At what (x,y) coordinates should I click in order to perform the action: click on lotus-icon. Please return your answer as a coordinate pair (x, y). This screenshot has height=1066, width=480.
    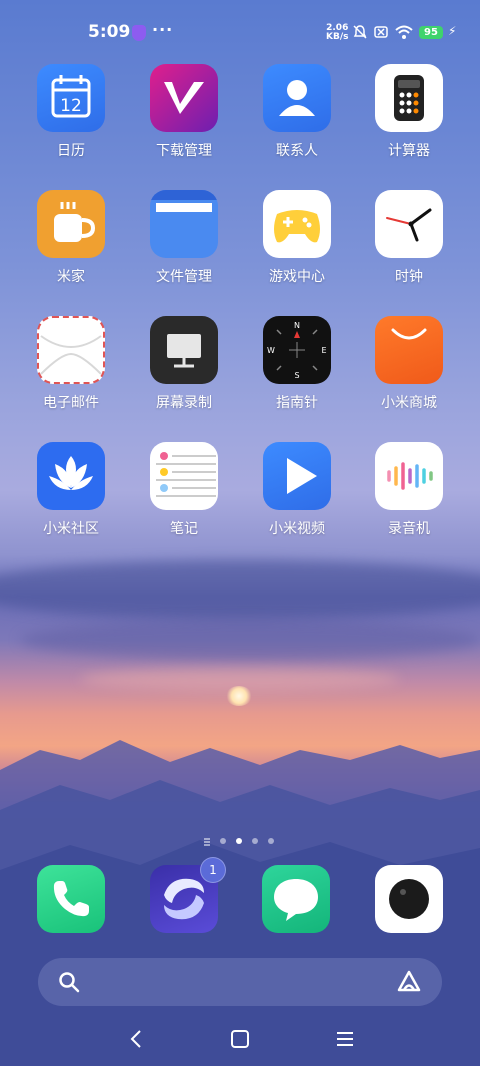
    Looking at the image, I should click on (71, 476).